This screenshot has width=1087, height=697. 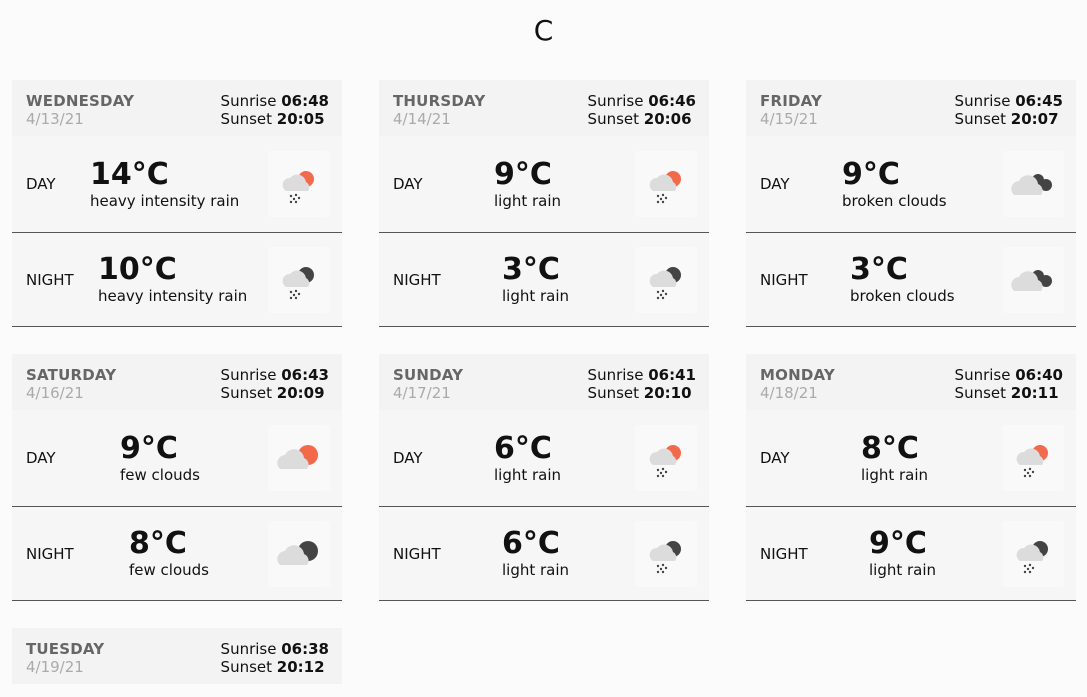 I want to click on day-name: WEDNESDAY, so click(x=80, y=101).